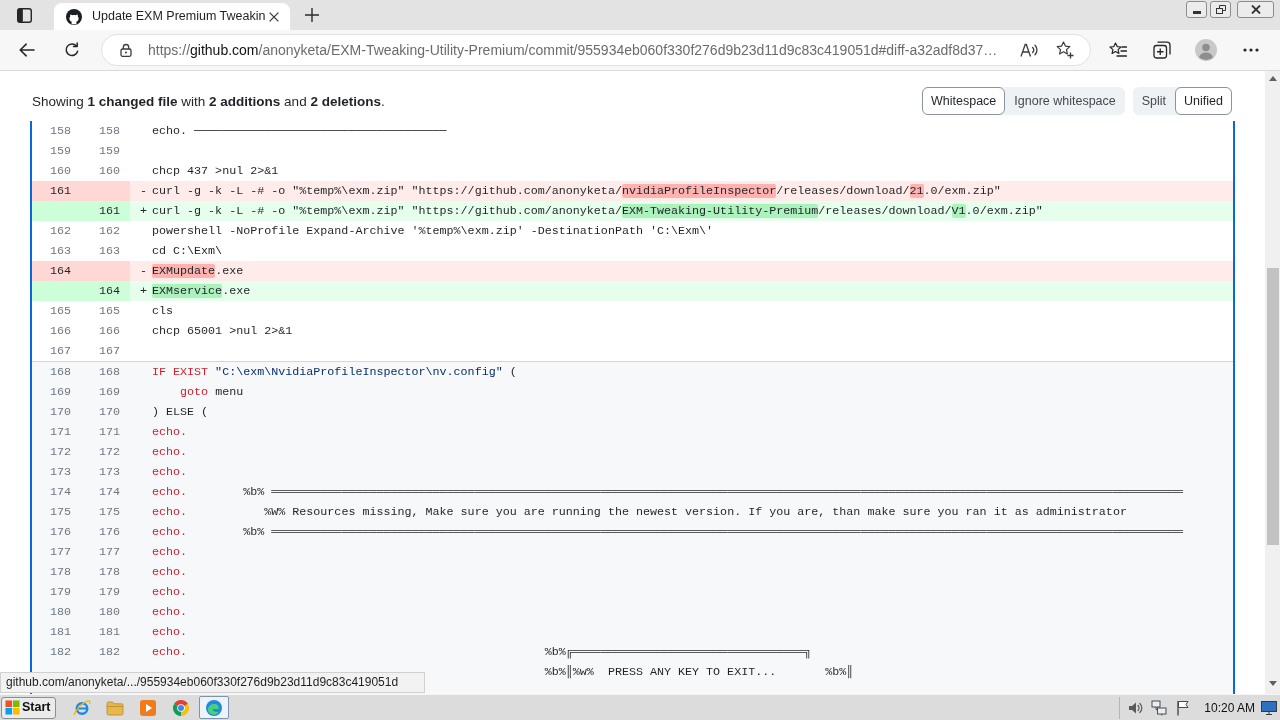 The width and height of the screenshot is (1280, 720). Describe the element at coordinates (115, 707) in the screenshot. I see `folder-icon` at that location.